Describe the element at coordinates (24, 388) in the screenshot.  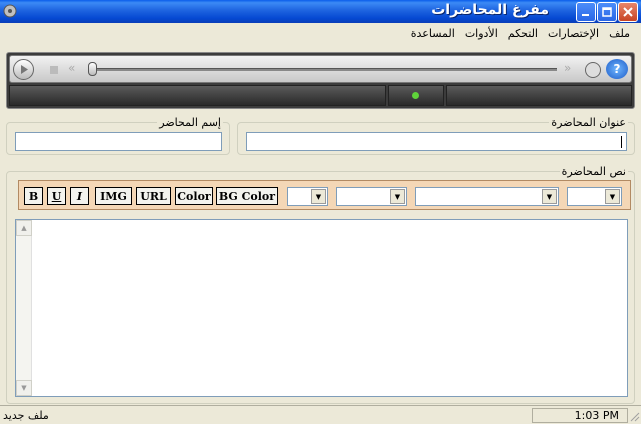
I see `scroll-down-icon: ▼` at that location.